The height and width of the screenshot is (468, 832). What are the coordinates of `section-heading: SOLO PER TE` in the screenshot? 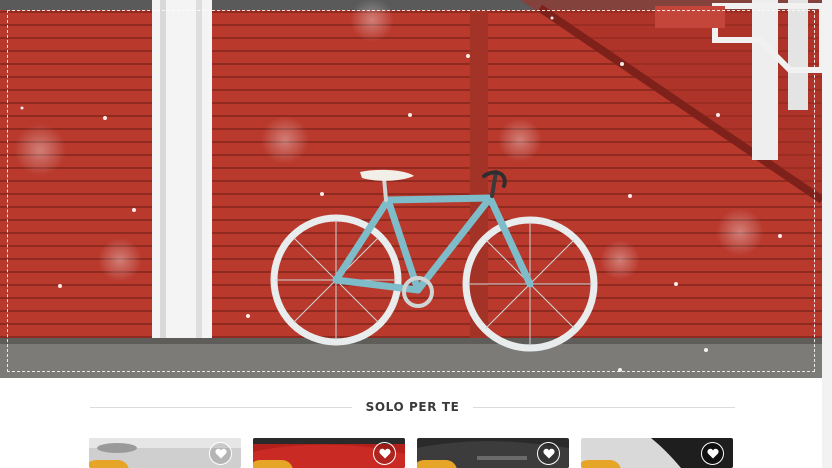 It's located at (412, 407).